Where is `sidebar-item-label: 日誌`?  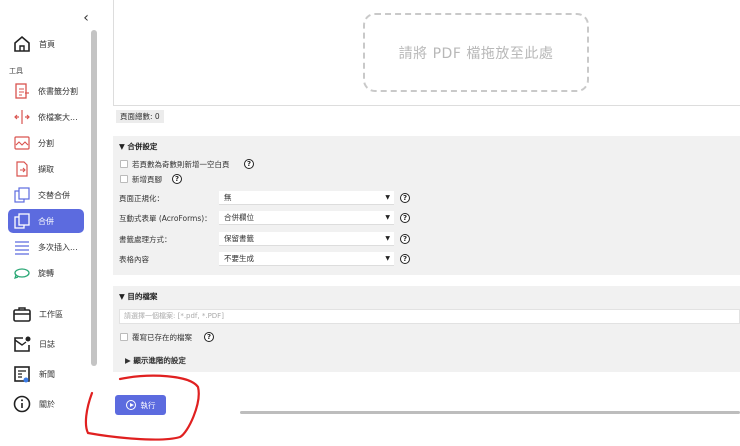 sidebar-item-label: 日誌 is located at coordinates (47, 344).